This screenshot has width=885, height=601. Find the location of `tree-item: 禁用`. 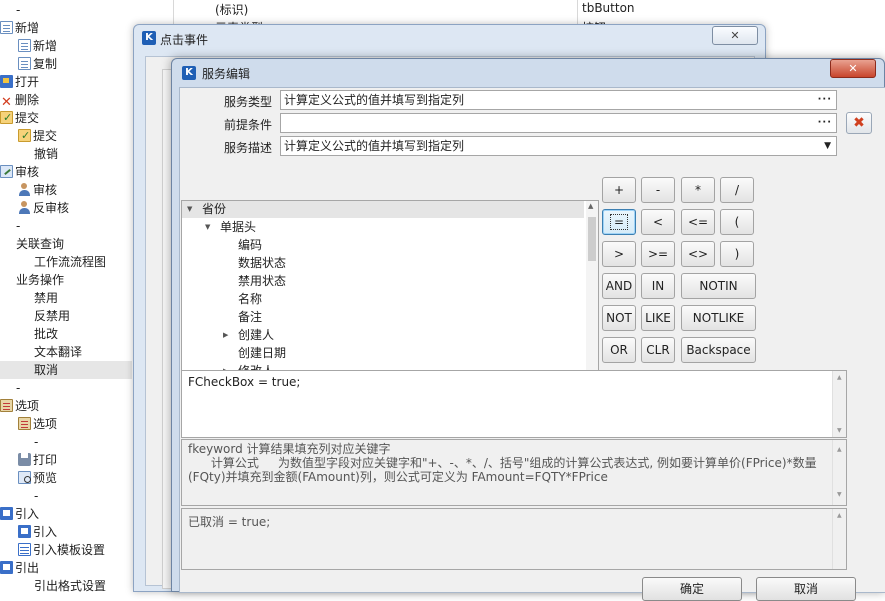

tree-item: 禁用 is located at coordinates (46, 298).